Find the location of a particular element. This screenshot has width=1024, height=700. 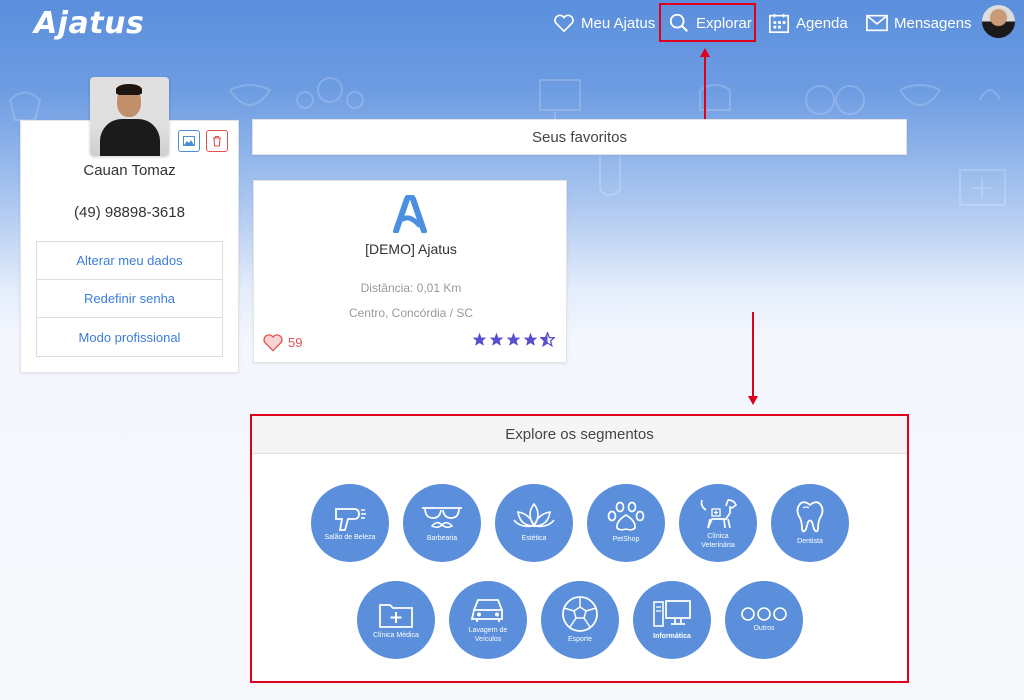

dog-icon is located at coordinates (719, 514).